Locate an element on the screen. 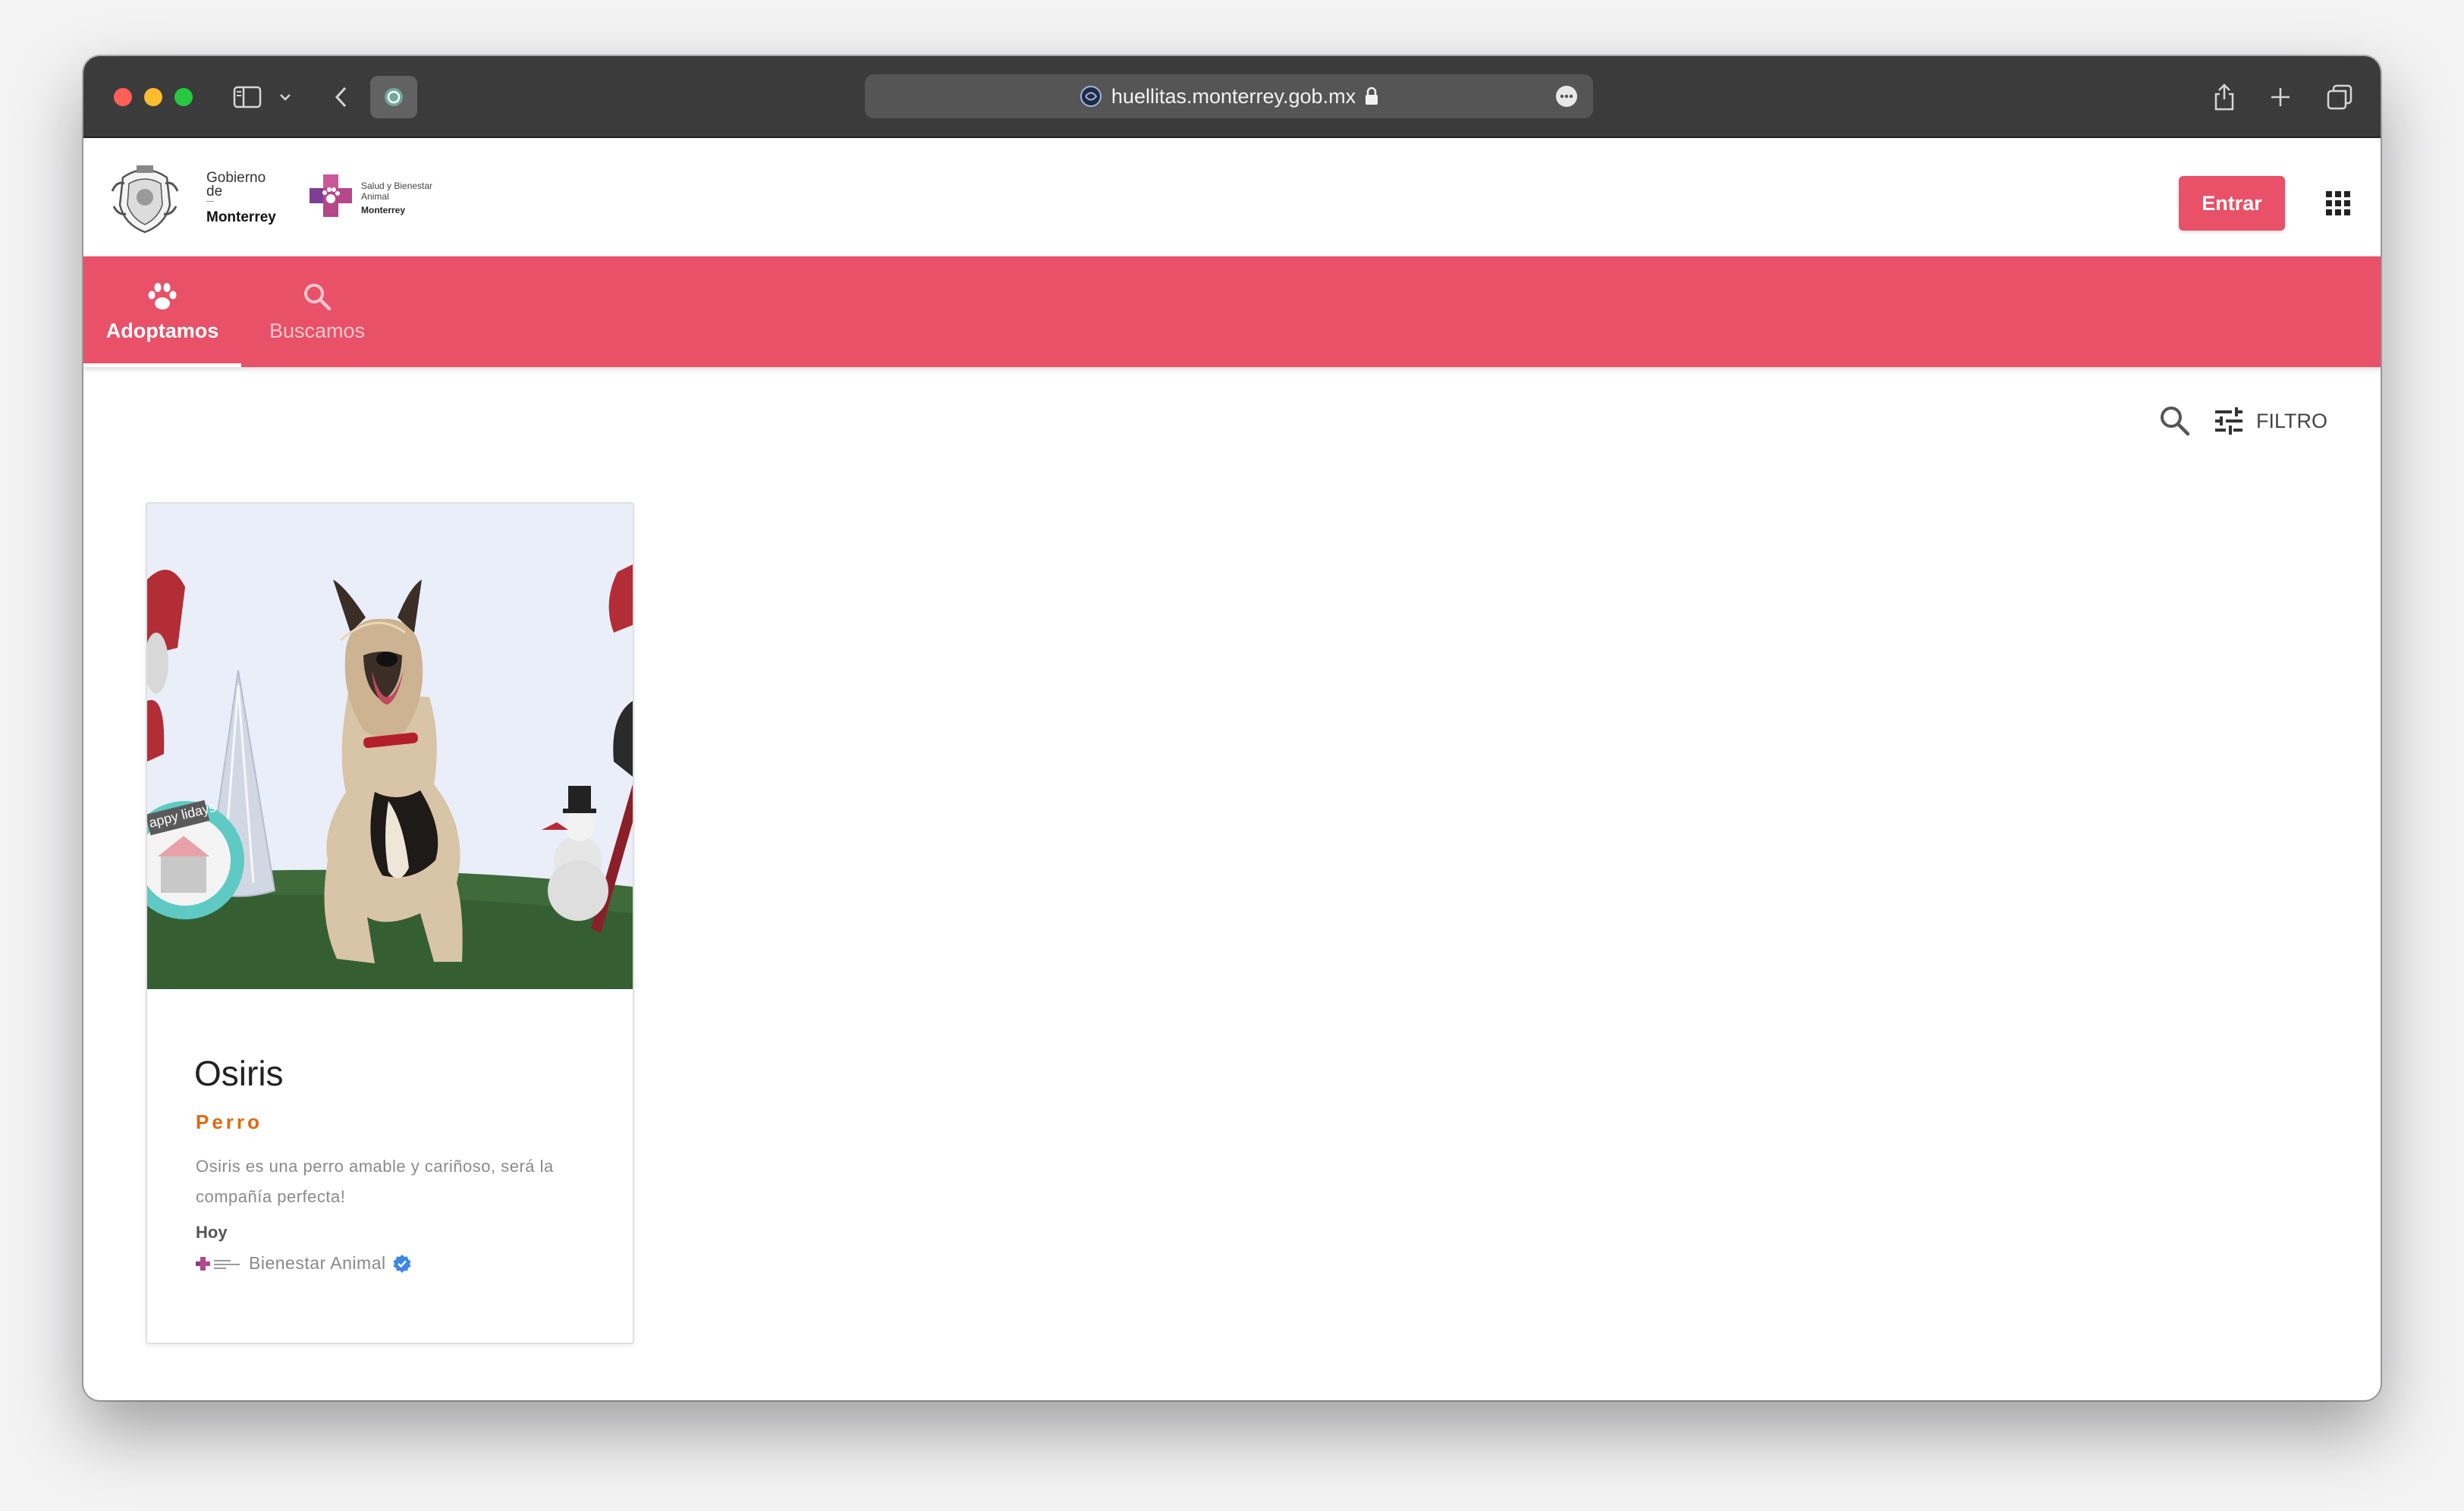 The width and height of the screenshot is (2464, 1511). organization-name: Bienestar Animal is located at coordinates (317, 1263).